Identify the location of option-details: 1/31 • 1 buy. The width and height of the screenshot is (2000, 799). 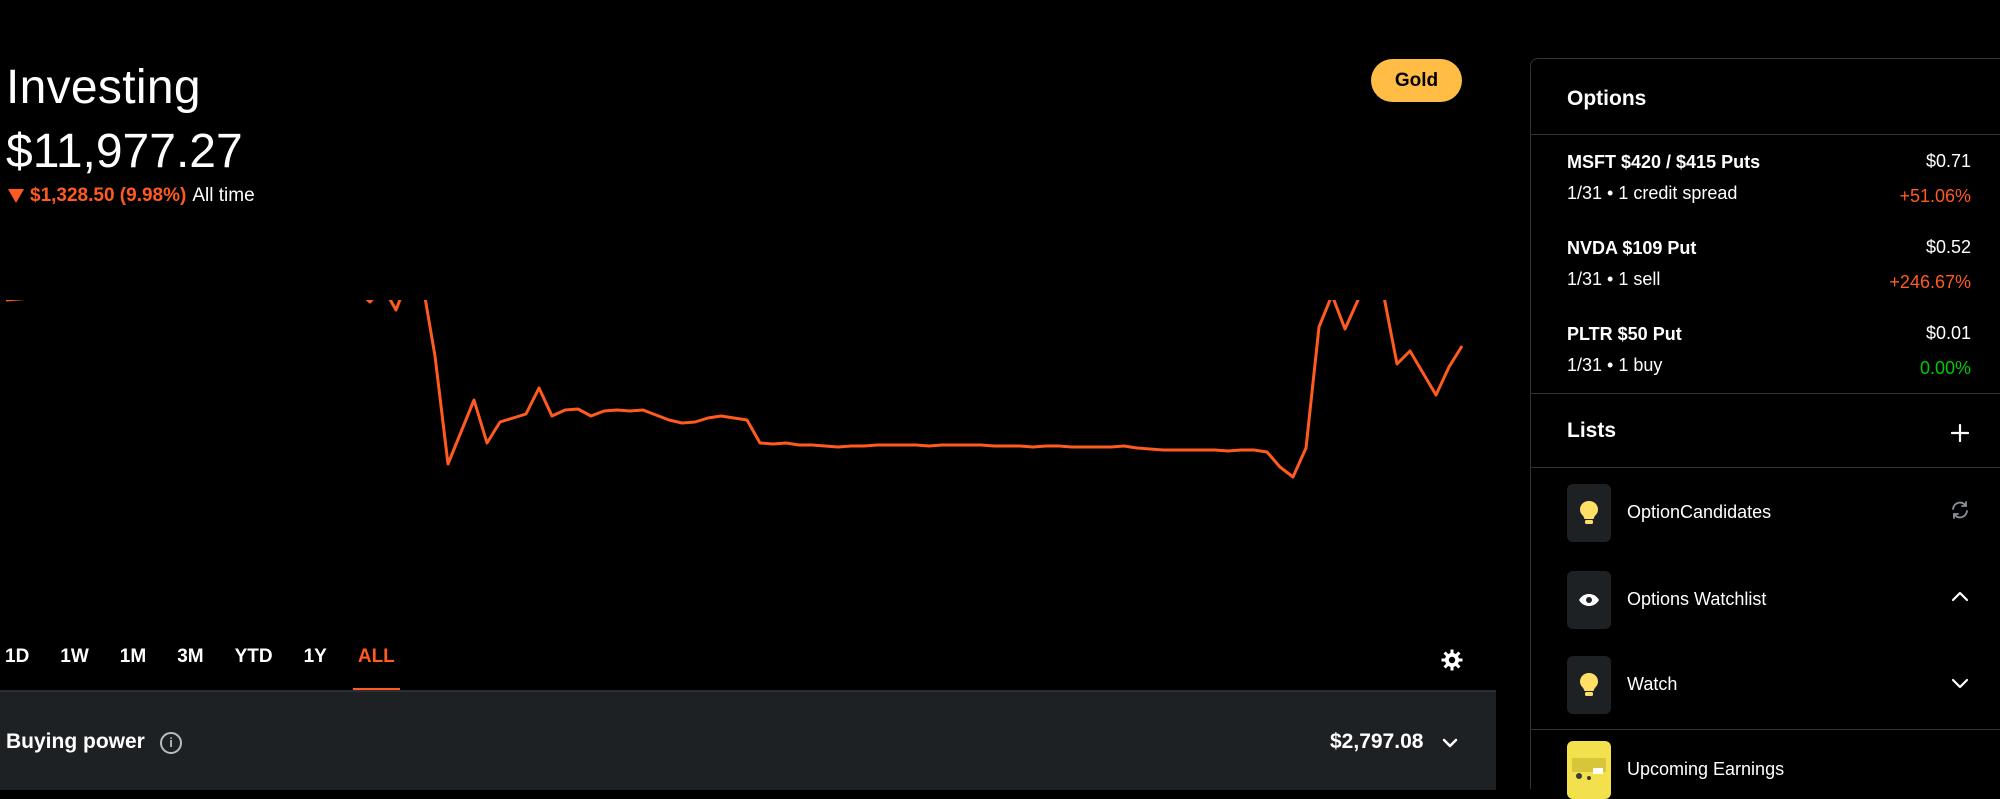
(1615, 365).